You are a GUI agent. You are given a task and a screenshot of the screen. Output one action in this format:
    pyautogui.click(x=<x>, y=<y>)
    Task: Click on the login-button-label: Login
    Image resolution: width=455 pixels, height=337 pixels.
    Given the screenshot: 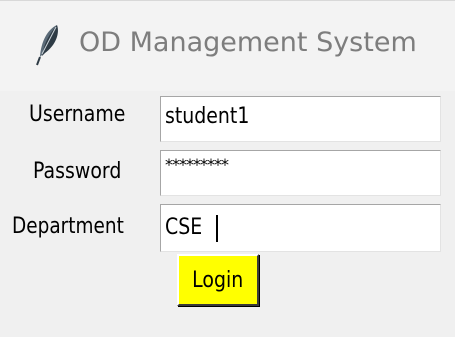 What is the action you would take?
    pyautogui.click(x=218, y=280)
    